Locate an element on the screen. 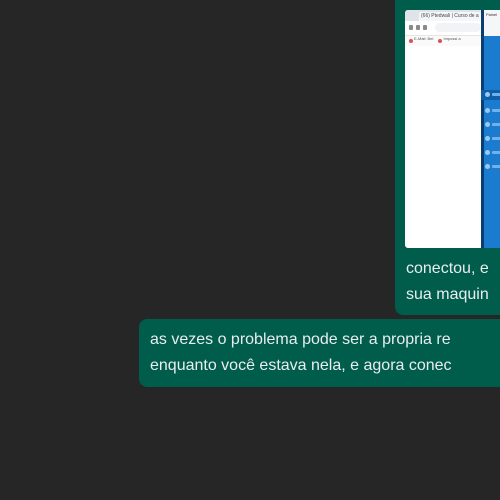 The width and height of the screenshot is (500, 500). thumbnail-tab: (66) Ptedwali | Curso de a is located at coordinates (450, 16).